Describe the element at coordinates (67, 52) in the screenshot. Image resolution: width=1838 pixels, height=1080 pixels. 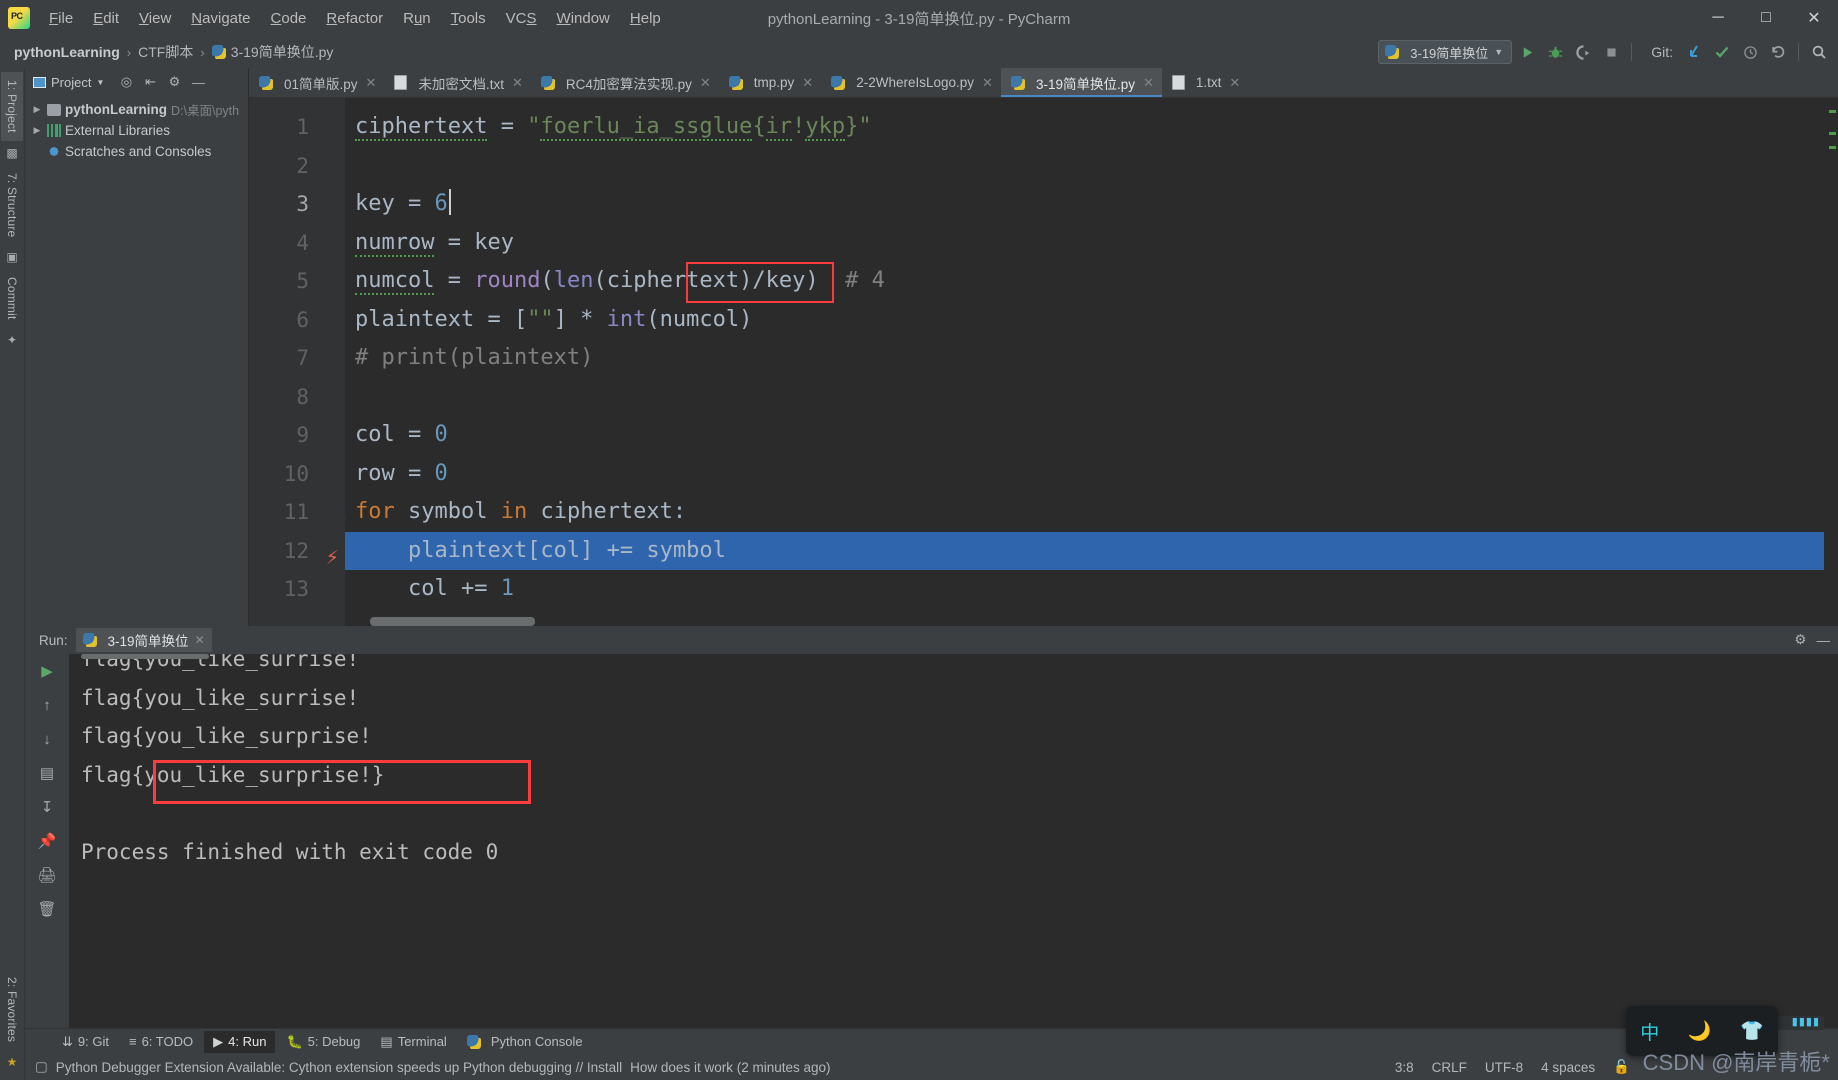
I see `breadcrumb-project: pythonLearning` at that location.